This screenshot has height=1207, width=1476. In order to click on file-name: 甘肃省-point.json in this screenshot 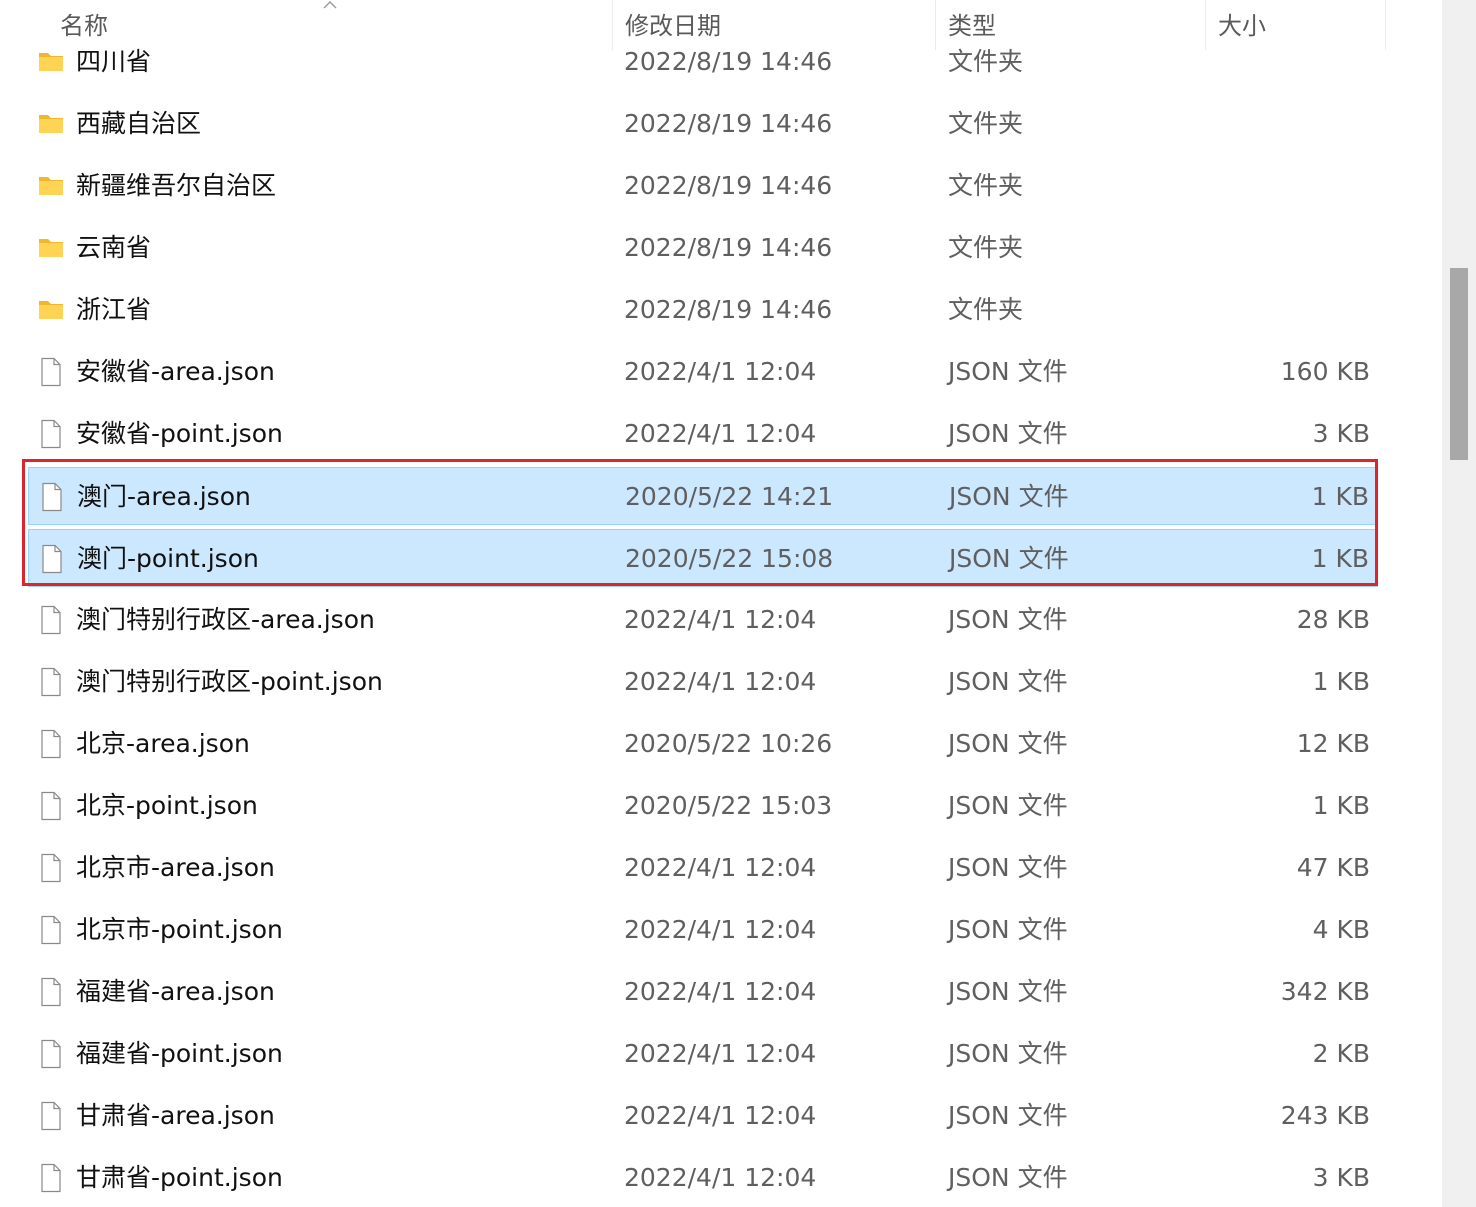, I will do `click(179, 1177)`.